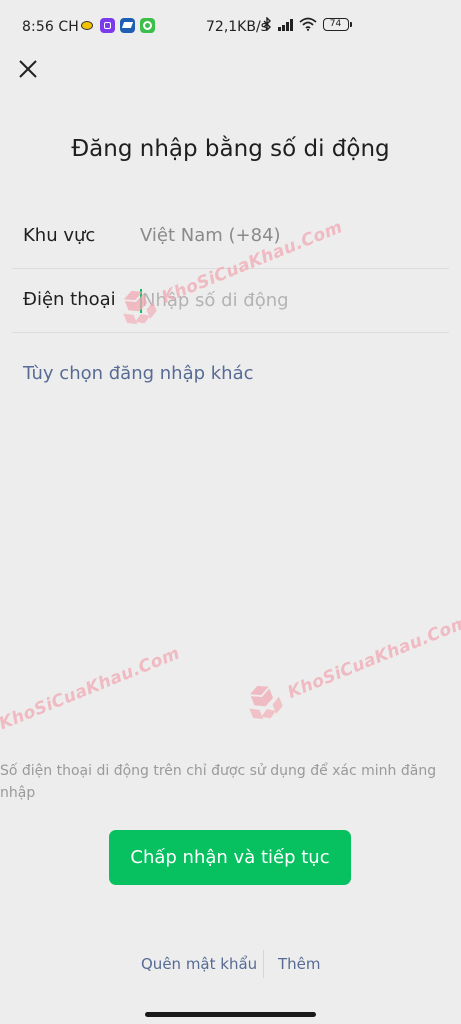 This screenshot has height=1024, width=461. I want to click on home-indicator, so click(230, 1014).